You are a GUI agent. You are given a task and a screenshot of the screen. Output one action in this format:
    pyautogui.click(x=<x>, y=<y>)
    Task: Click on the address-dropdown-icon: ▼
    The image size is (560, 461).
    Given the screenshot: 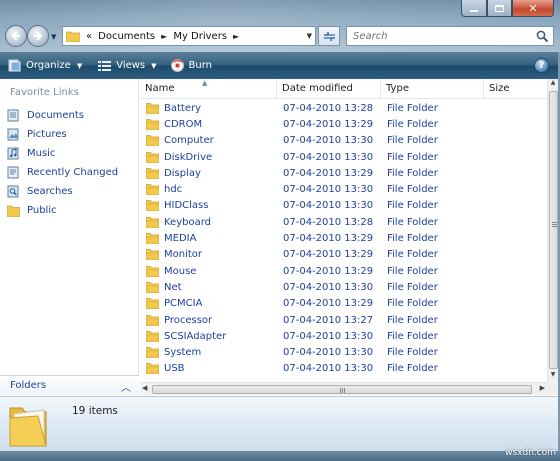 What is the action you would take?
    pyautogui.click(x=309, y=36)
    